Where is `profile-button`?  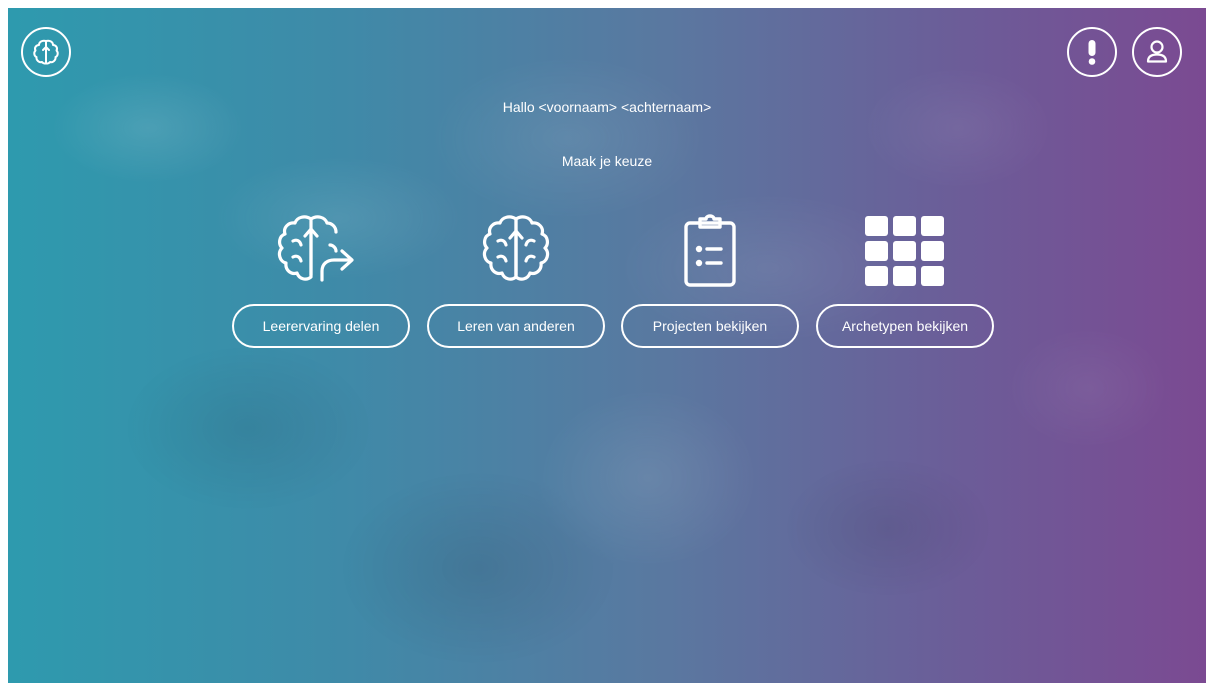
profile-button is located at coordinates (1157, 52).